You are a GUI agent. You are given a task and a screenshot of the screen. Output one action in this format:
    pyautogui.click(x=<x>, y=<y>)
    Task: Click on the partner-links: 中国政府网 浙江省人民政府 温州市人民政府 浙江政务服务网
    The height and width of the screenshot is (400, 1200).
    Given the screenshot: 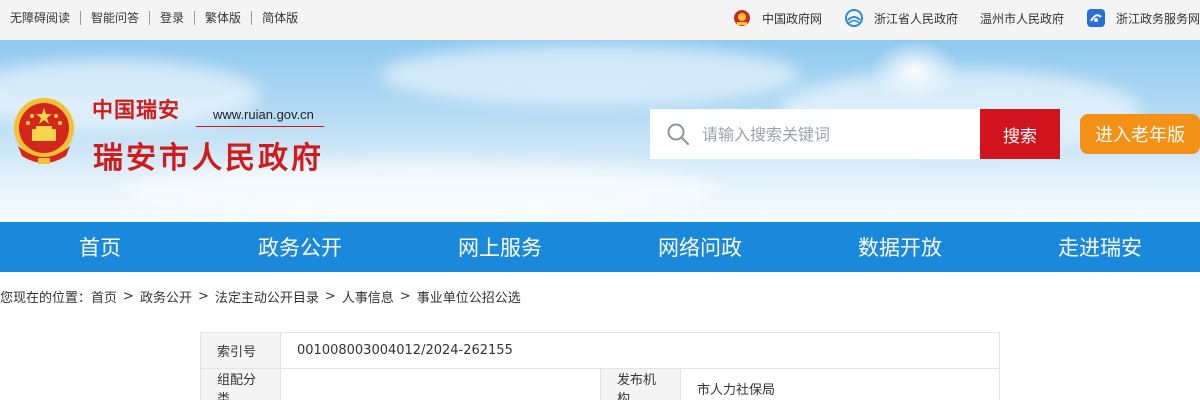 What is the action you would take?
    pyautogui.click(x=955, y=18)
    